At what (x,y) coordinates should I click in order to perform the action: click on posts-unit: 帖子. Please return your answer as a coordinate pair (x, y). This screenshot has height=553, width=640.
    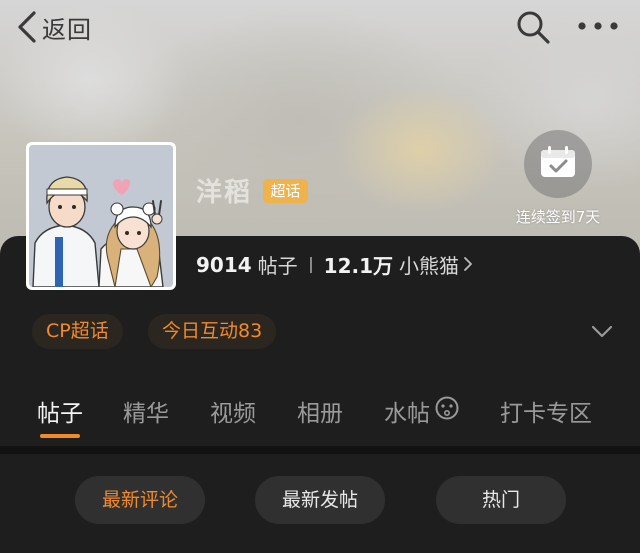
    Looking at the image, I should click on (277, 266).